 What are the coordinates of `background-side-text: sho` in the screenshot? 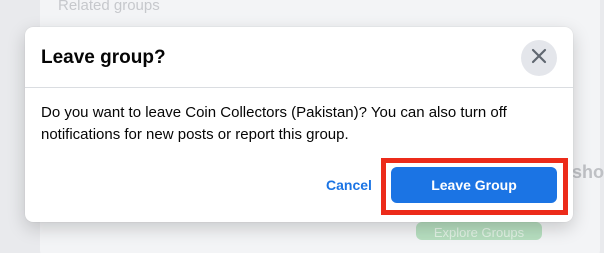 It's located at (588, 172).